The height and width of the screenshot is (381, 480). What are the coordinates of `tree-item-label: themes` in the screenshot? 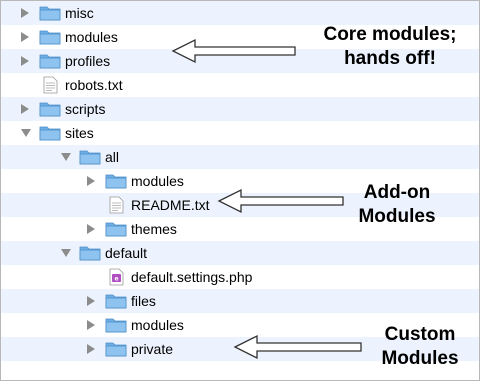 It's located at (154, 229).